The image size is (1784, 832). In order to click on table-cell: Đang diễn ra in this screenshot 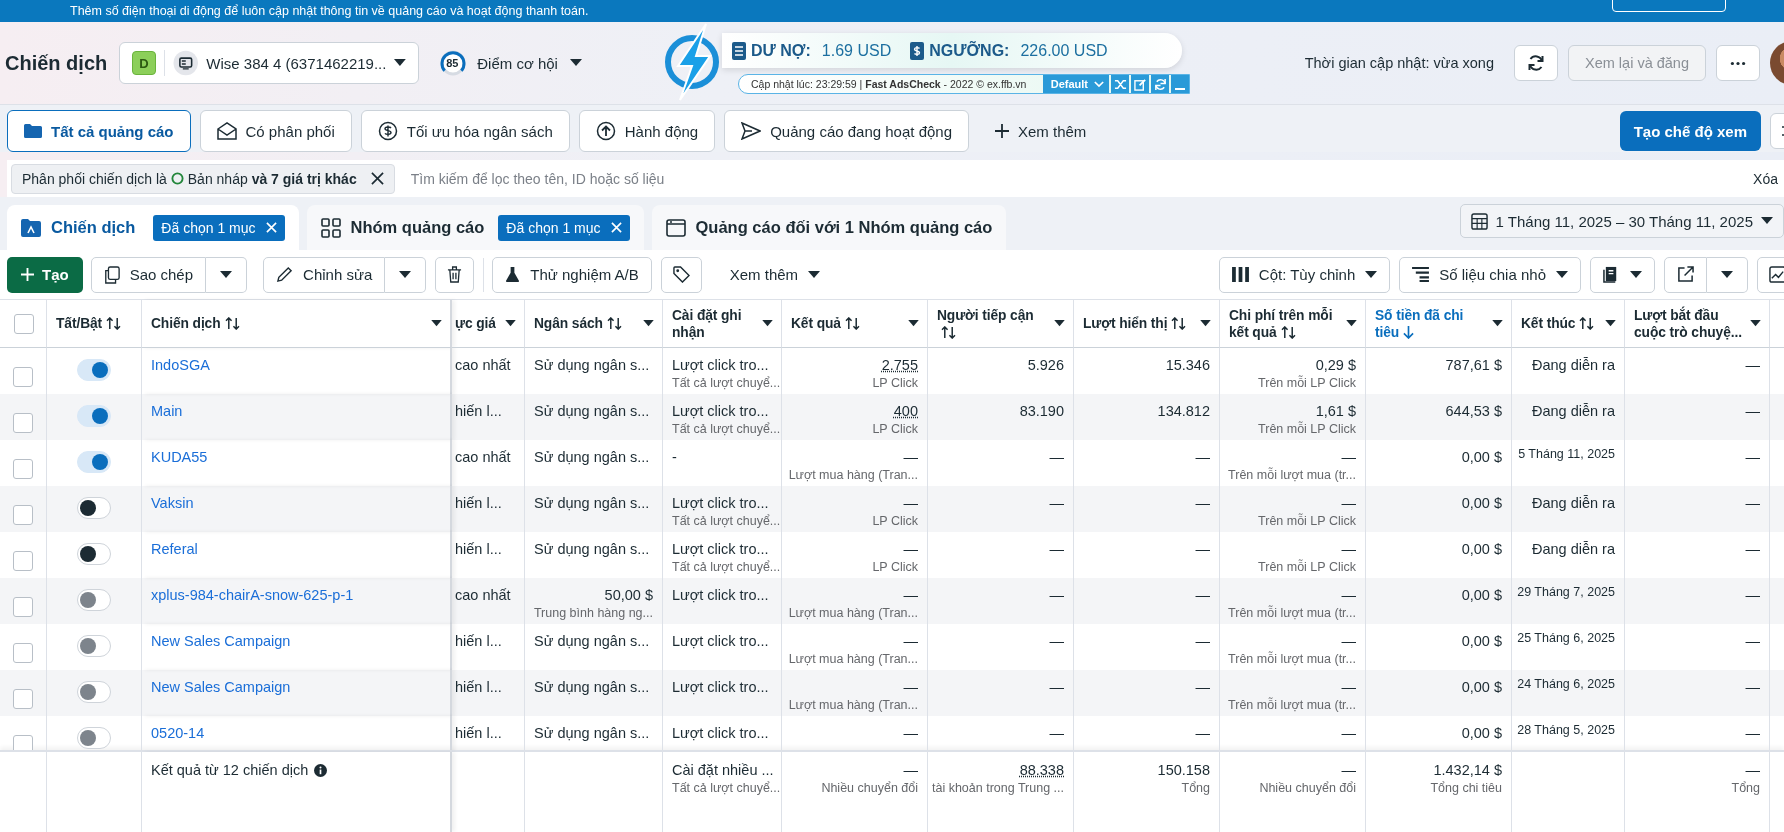, I will do `click(1573, 503)`.